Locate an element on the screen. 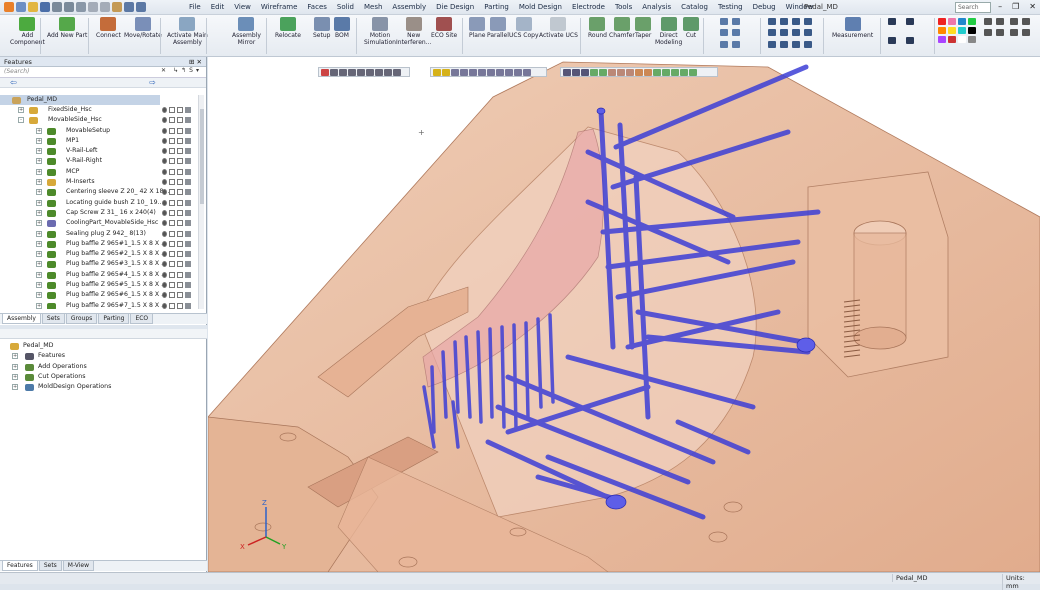 The image size is (1040, 590). menu-item-die-design: Die Design is located at coordinates (455, 7).